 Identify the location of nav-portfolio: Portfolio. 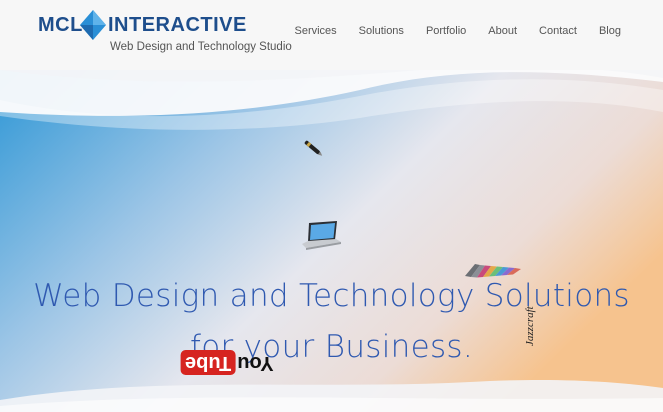
(446, 31).